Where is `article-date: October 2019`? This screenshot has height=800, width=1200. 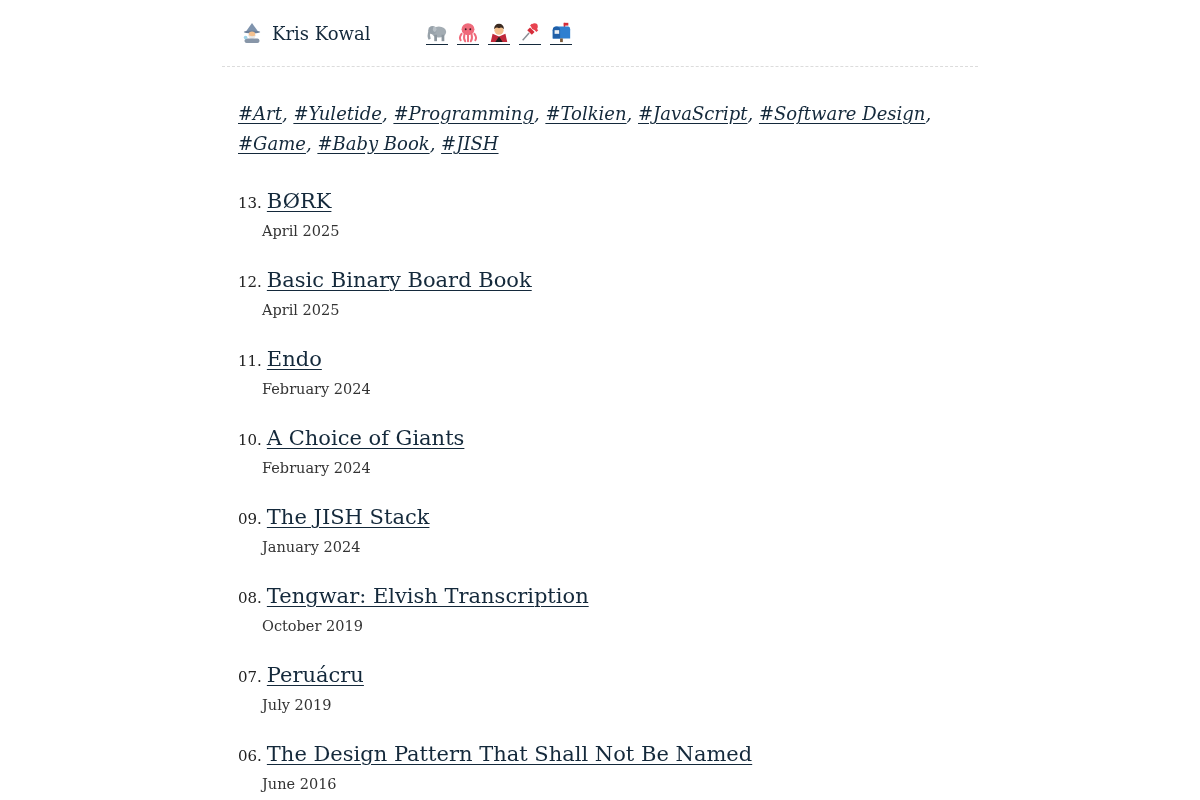
article-date: October 2019 is located at coordinates (312, 626).